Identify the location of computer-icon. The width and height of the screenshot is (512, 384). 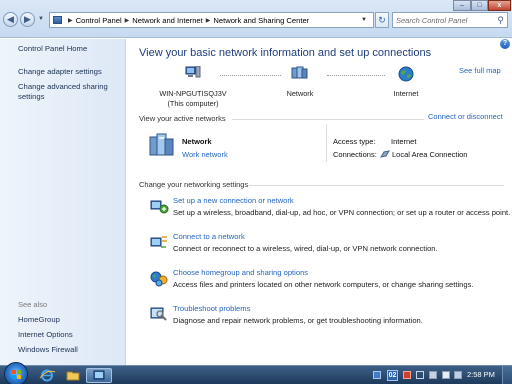
(193, 71).